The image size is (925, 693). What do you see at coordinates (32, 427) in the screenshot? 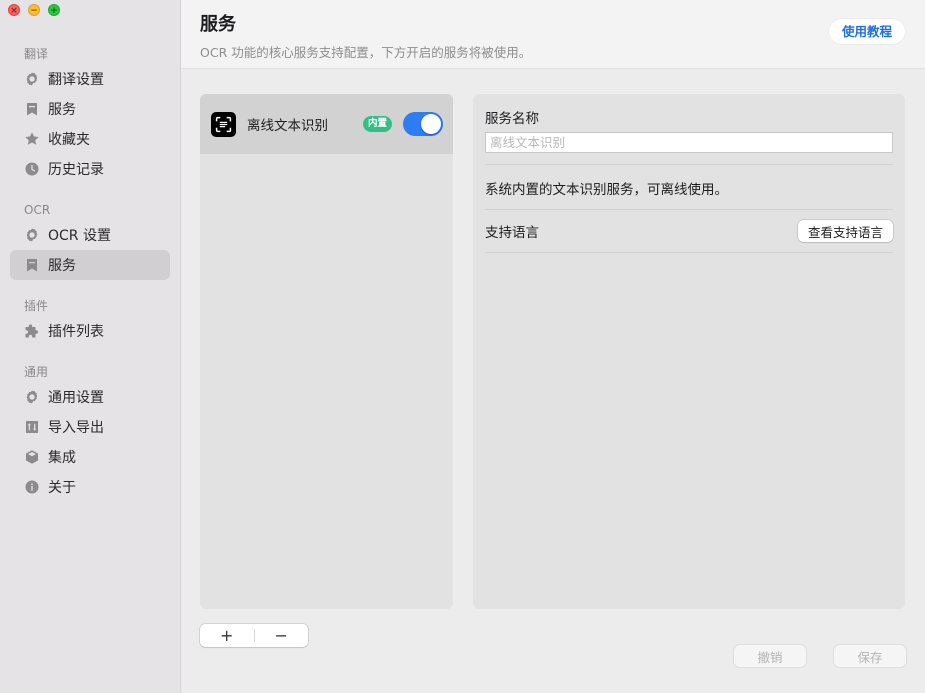
I see `import-export-icon` at bounding box center [32, 427].